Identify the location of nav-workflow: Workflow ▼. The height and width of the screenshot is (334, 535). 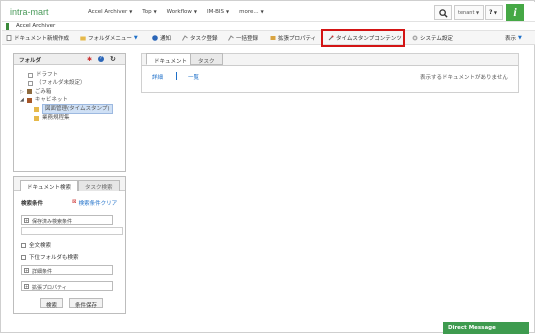
(182, 12).